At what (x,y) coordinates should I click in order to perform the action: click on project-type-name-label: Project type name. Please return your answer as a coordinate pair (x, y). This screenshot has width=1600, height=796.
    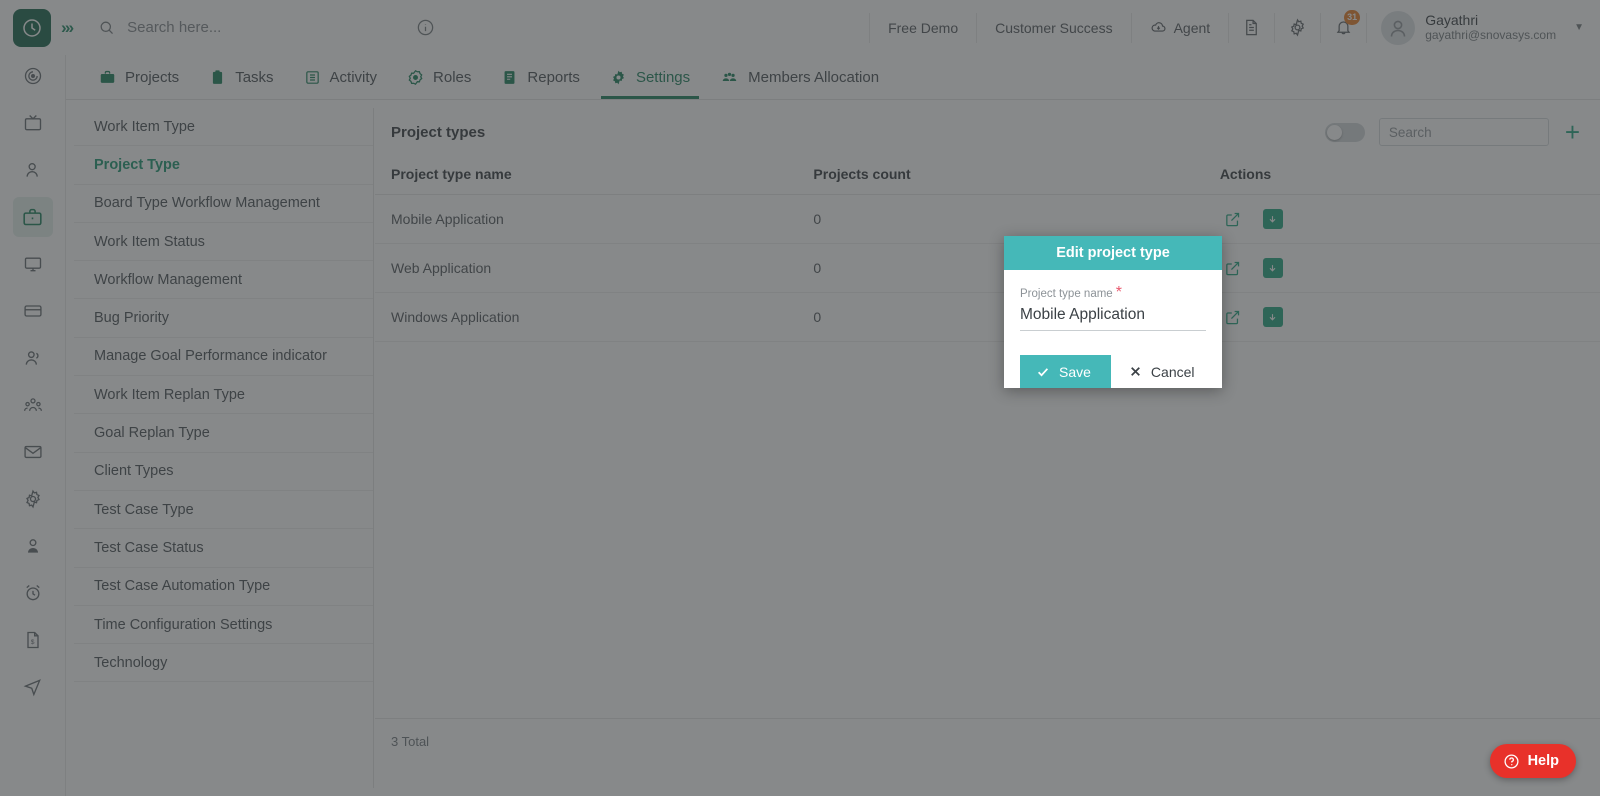
    Looking at the image, I should click on (1066, 294).